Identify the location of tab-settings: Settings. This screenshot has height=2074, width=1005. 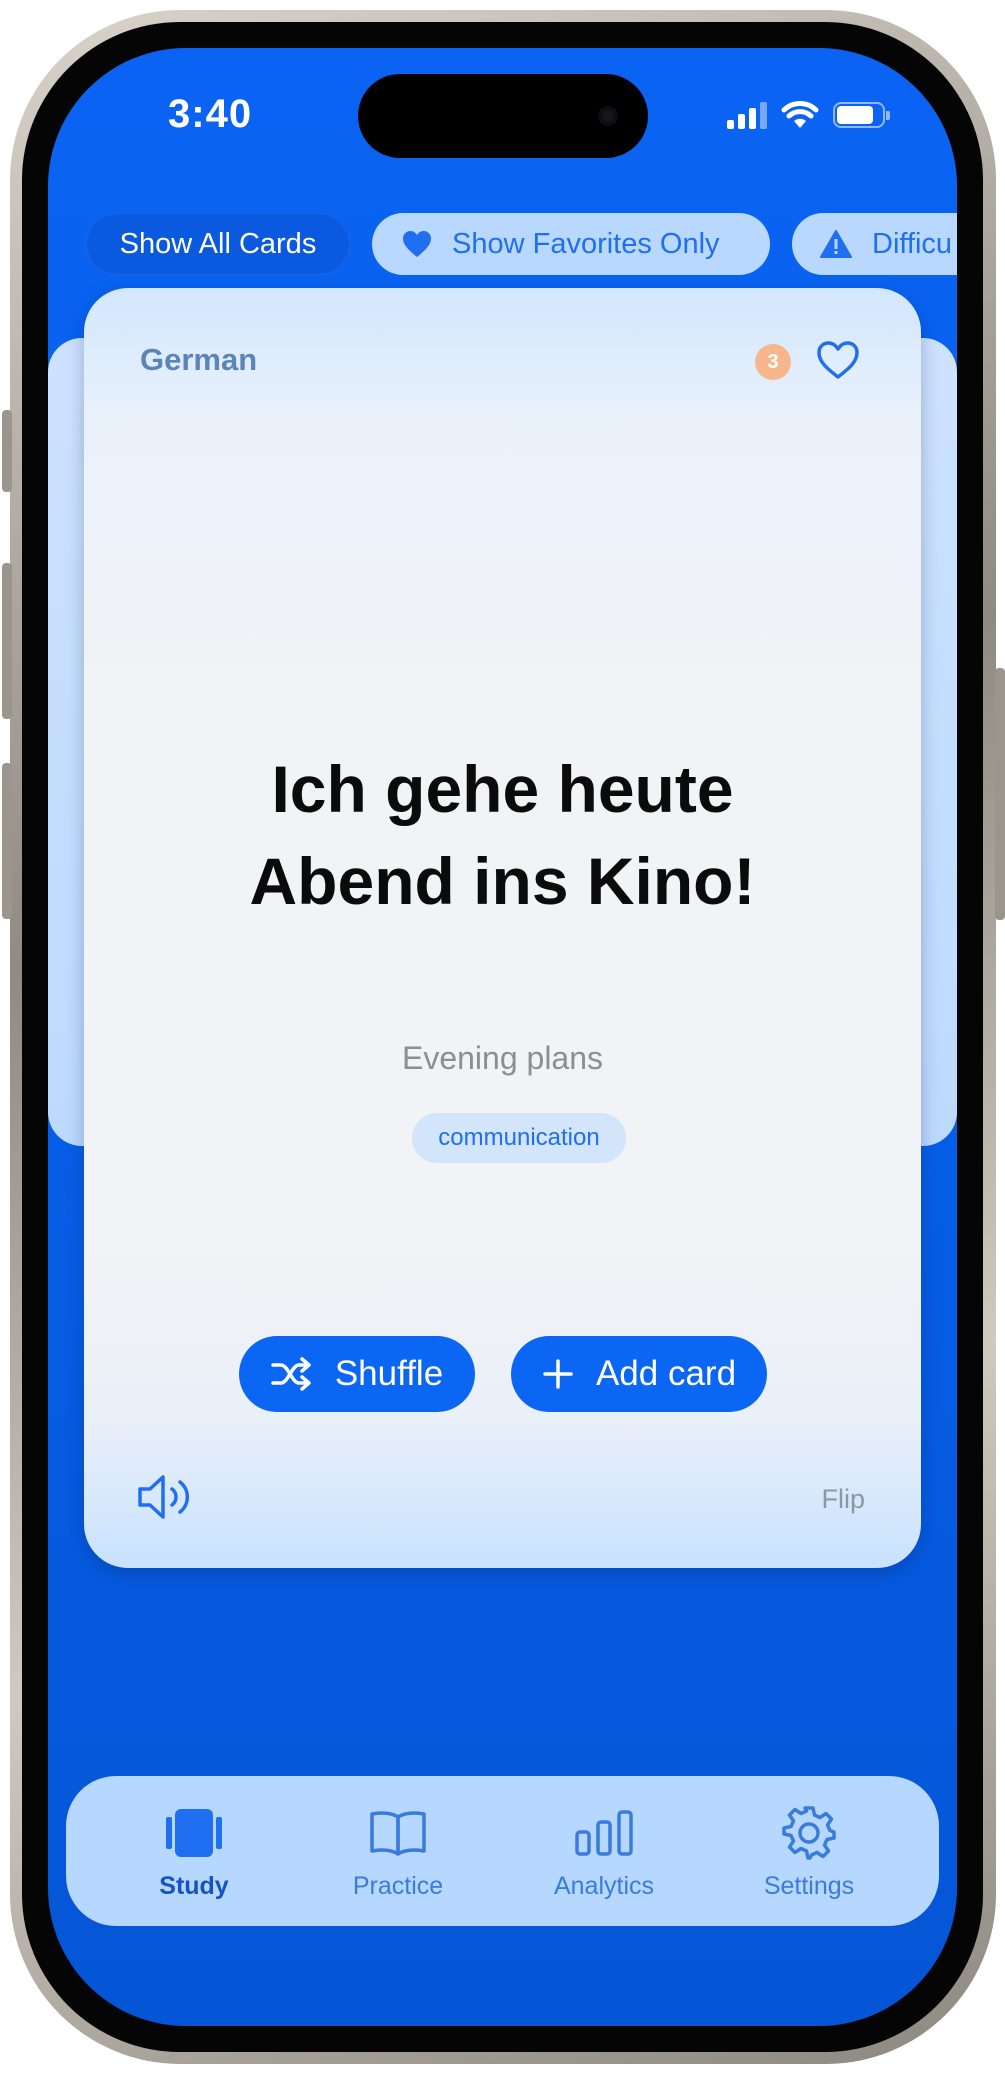
(809, 1851).